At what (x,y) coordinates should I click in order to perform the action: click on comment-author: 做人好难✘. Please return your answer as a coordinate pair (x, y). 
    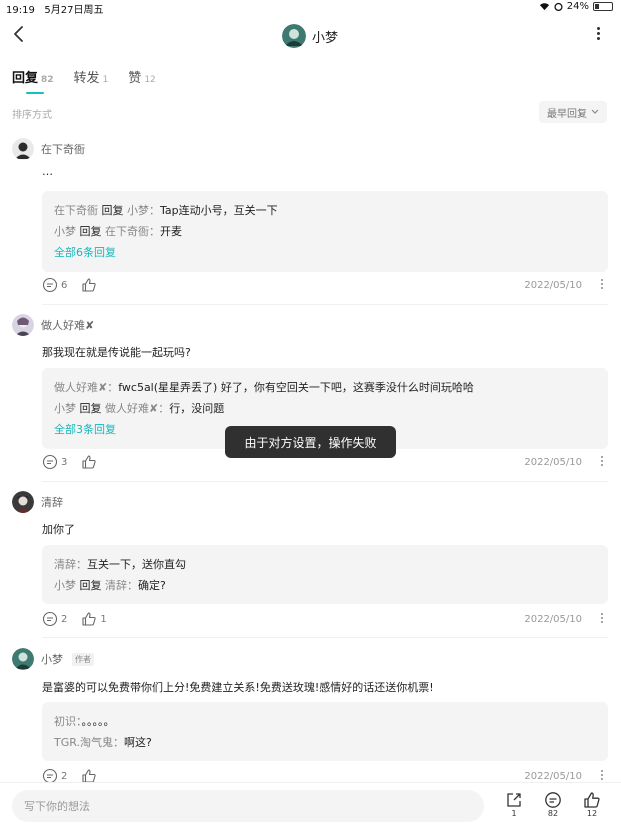
    Looking at the image, I should click on (67, 325).